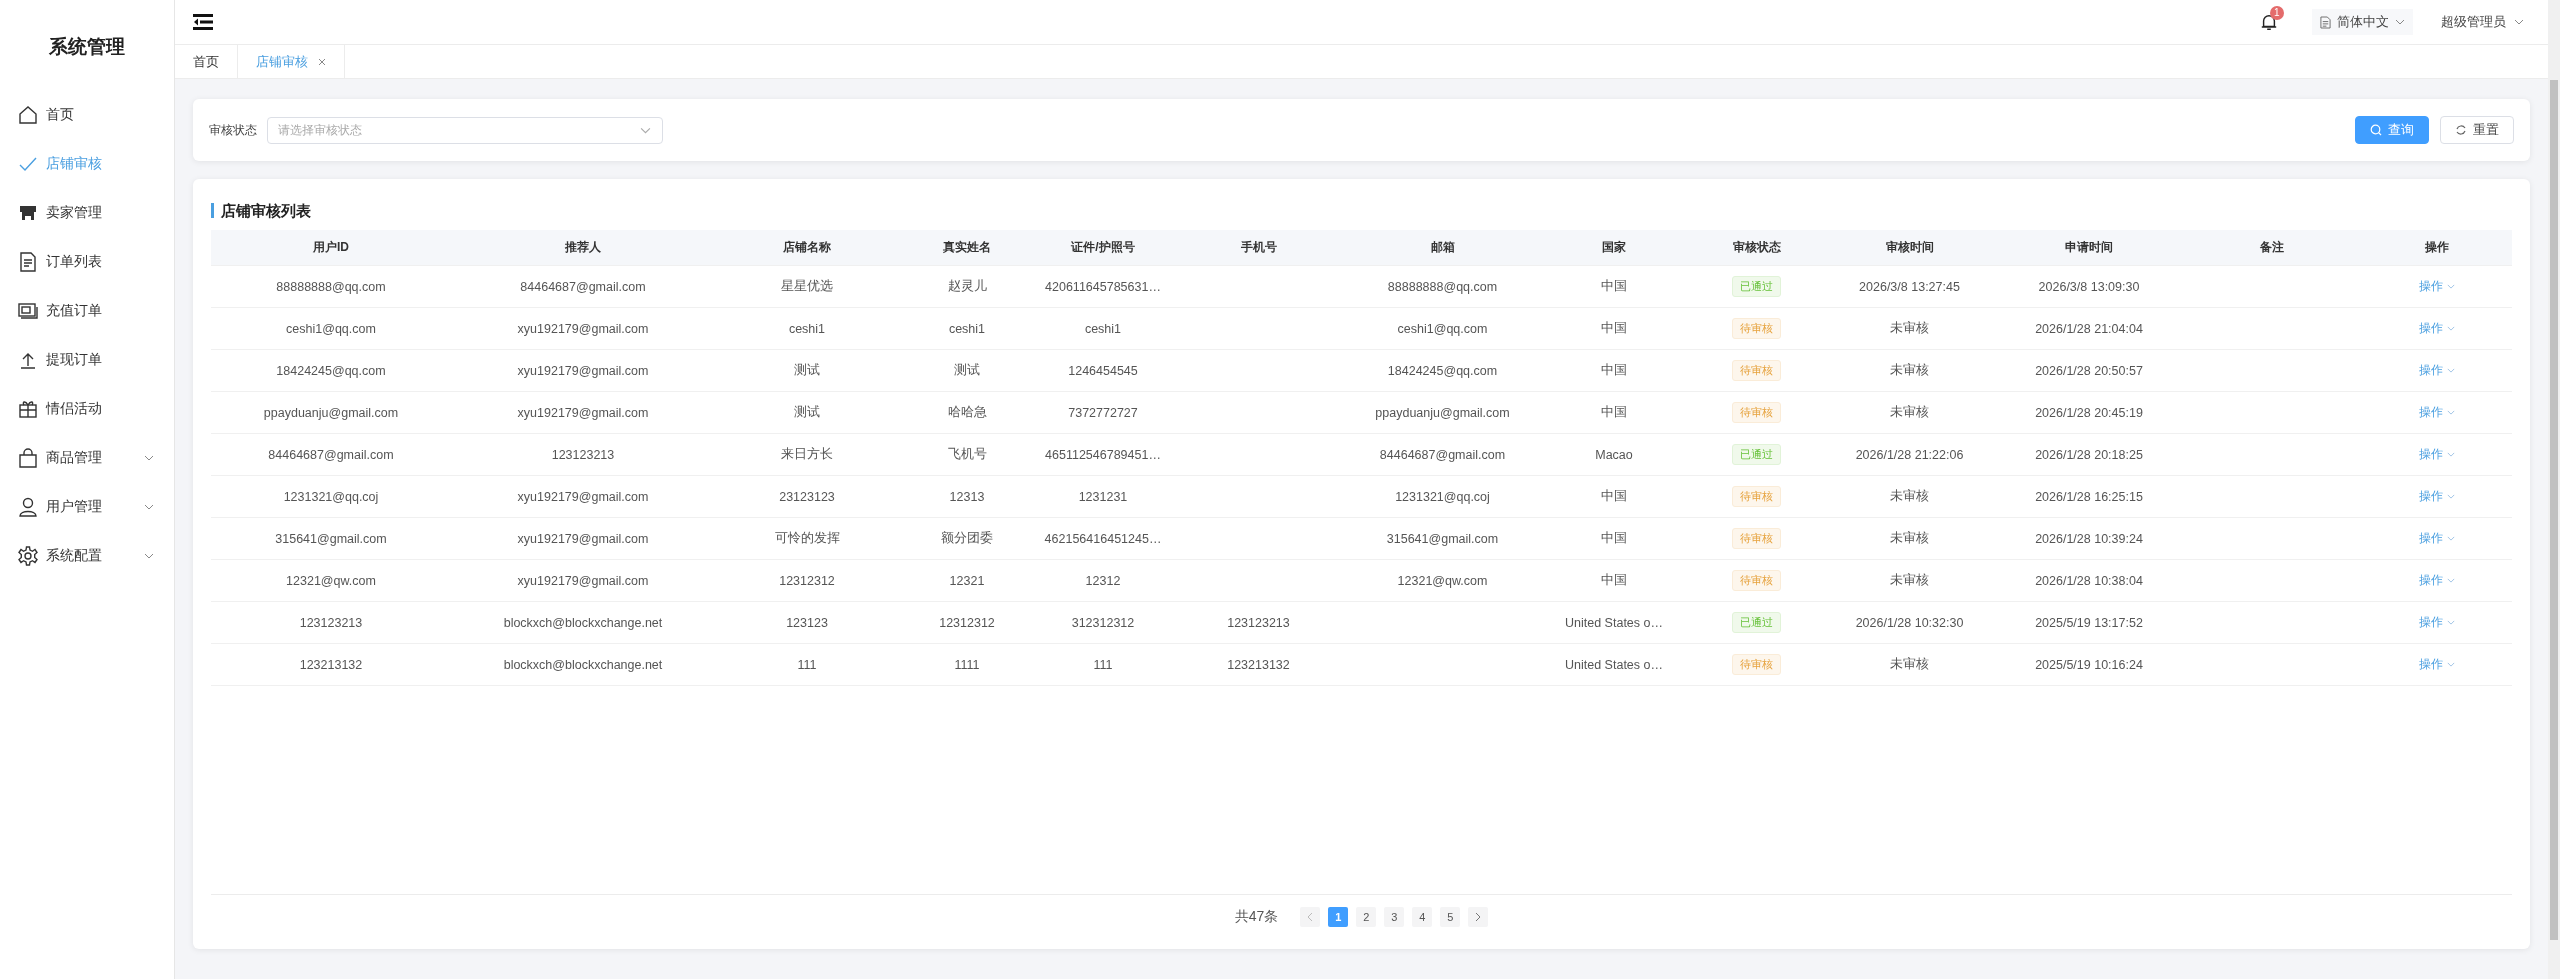 This screenshot has height=979, width=2560. Describe the element at coordinates (2477, 130) in the screenshot. I see `reset-button: 重置` at that location.